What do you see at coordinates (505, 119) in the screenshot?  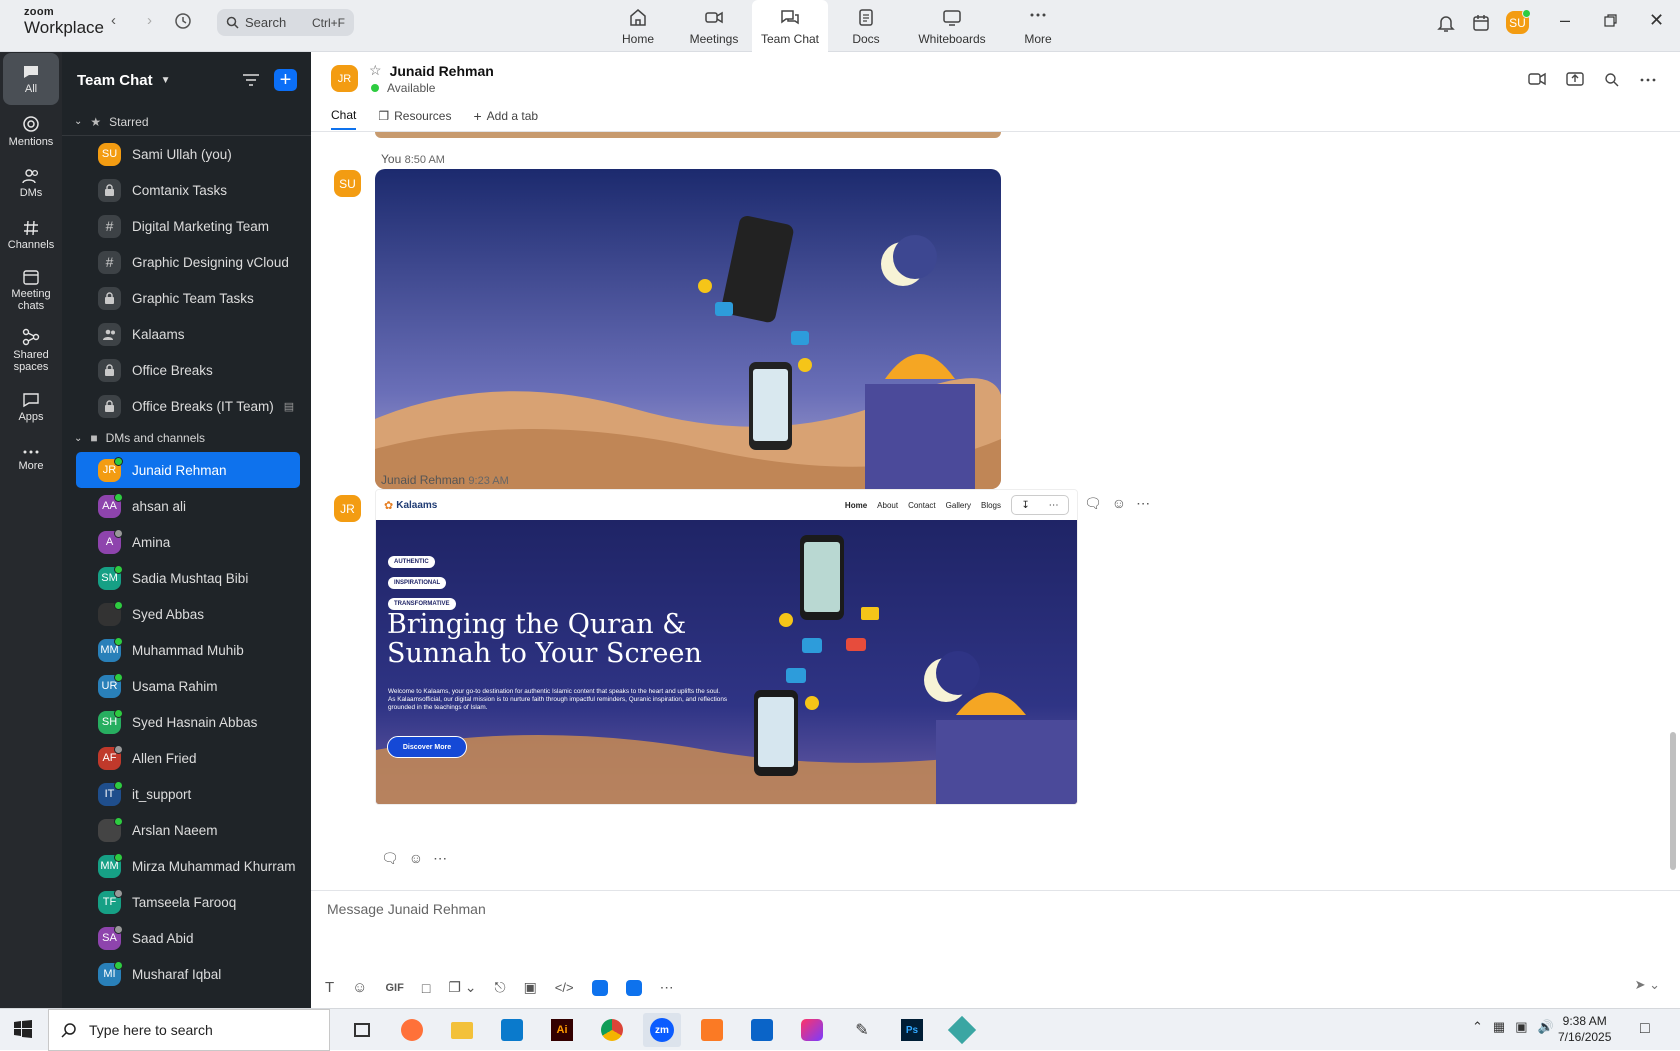 I see `chat-tab-add: + Add a tab` at bounding box center [505, 119].